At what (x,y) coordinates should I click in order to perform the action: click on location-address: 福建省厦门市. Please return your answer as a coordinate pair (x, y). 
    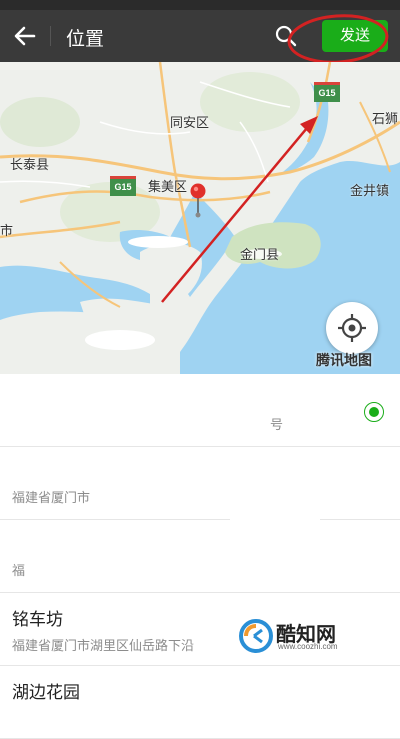
    Looking at the image, I should click on (51, 497).